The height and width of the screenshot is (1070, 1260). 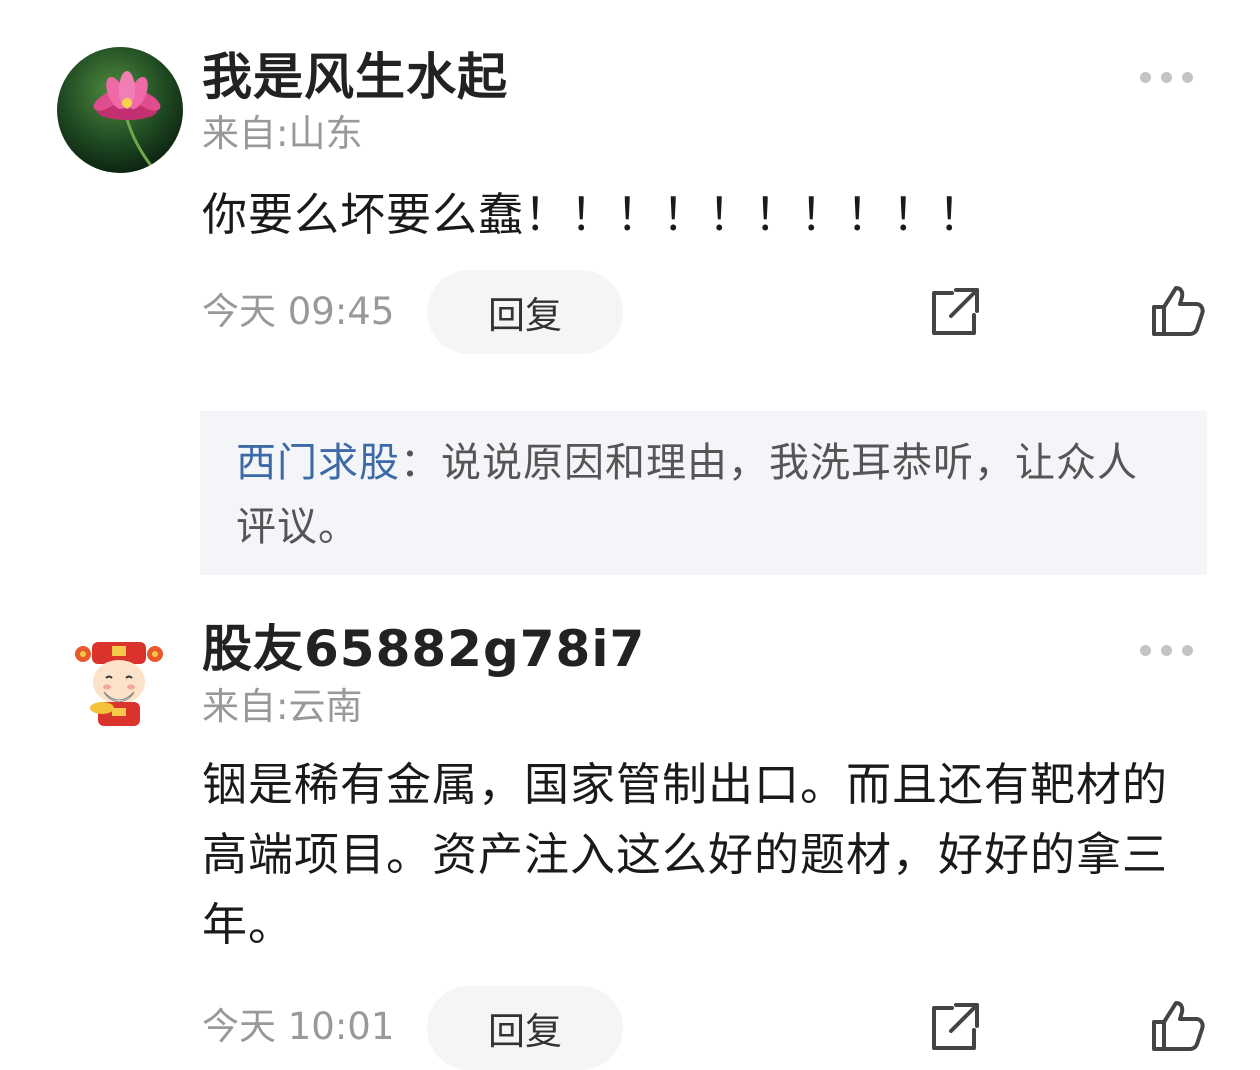 I want to click on sub-reply-text: 西门求股：说说原因和理由，我洗耳恭听，让众人评议。, so click(x=706, y=495).